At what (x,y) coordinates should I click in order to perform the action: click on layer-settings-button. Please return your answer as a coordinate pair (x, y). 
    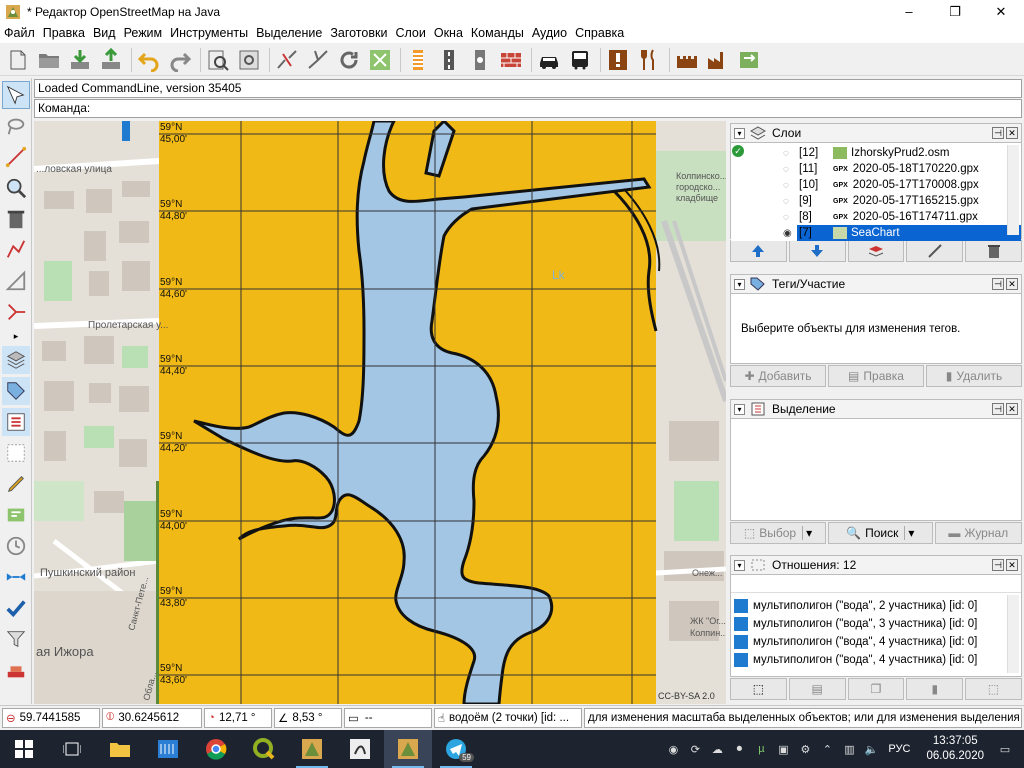
    Looking at the image, I should click on (935, 251).